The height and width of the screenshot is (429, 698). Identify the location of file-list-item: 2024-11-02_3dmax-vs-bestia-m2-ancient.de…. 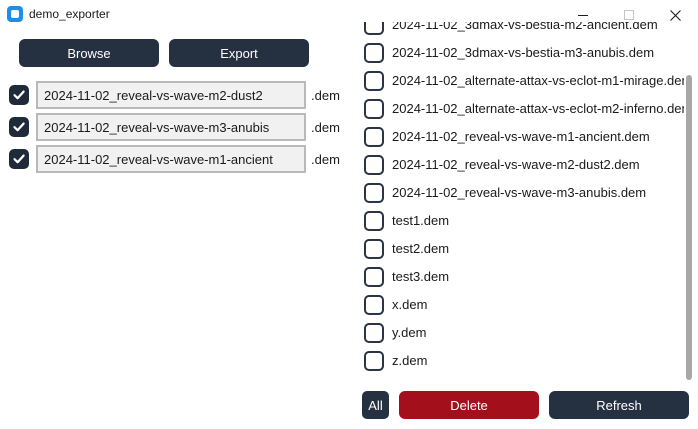
(524, 30).